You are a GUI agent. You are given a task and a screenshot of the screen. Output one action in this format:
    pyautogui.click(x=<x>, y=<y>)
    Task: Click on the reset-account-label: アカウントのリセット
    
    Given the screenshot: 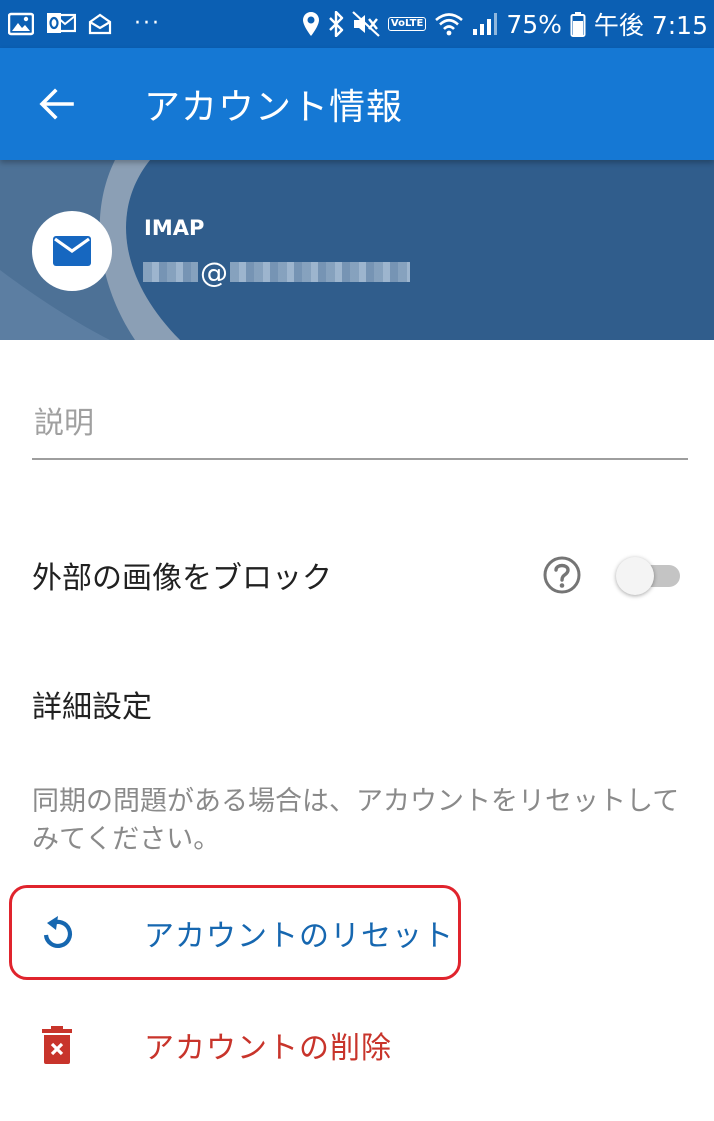 What is the action you would take?
    pyautogui.click(x=299, y=936)
    